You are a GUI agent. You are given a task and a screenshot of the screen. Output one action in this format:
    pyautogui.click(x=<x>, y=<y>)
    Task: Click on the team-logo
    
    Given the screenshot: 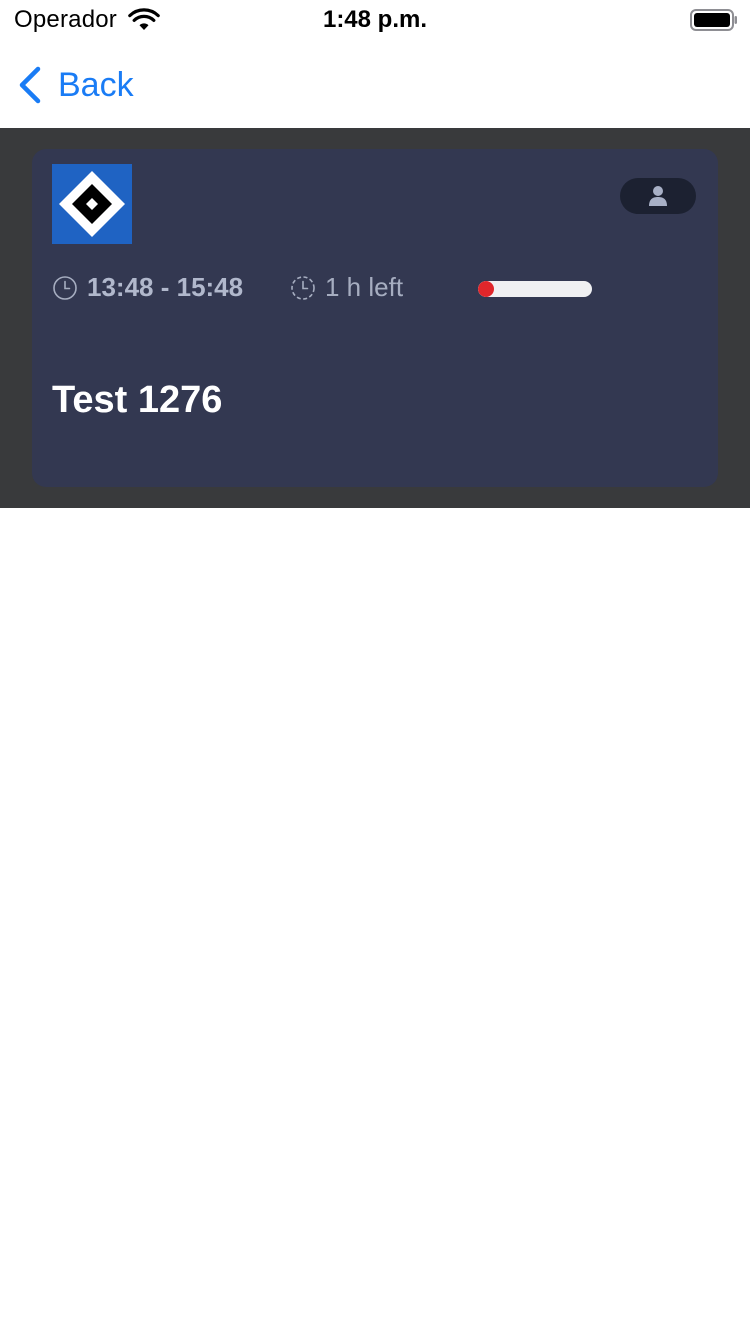 What is the action you would take?
    pyautogui.click(x=92, y=204)
    